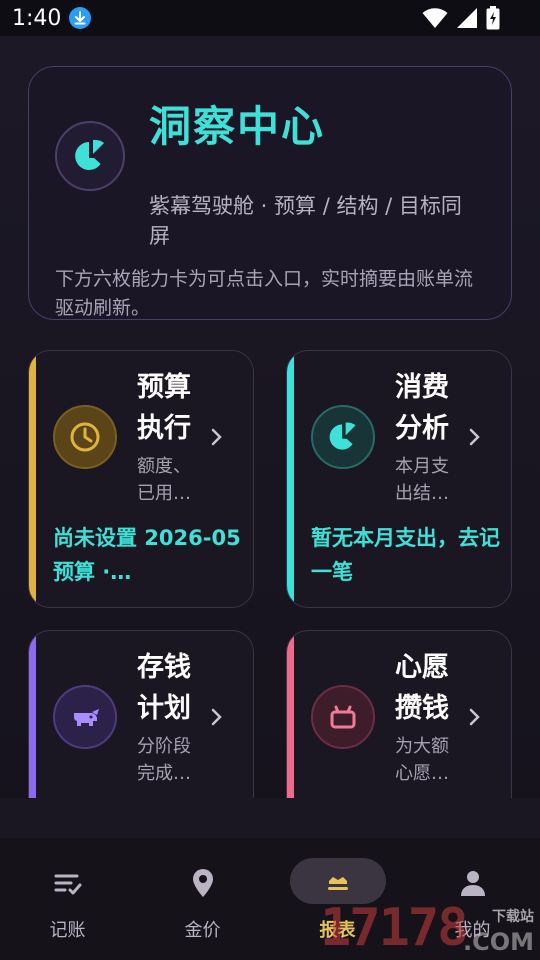  I want to click on gift-box-icon, so click(343, 717).